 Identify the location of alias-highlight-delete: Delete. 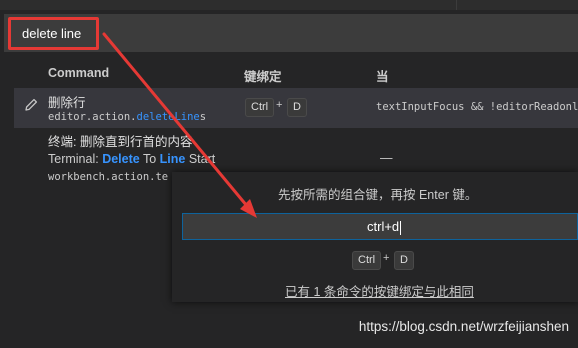
(121, 159).